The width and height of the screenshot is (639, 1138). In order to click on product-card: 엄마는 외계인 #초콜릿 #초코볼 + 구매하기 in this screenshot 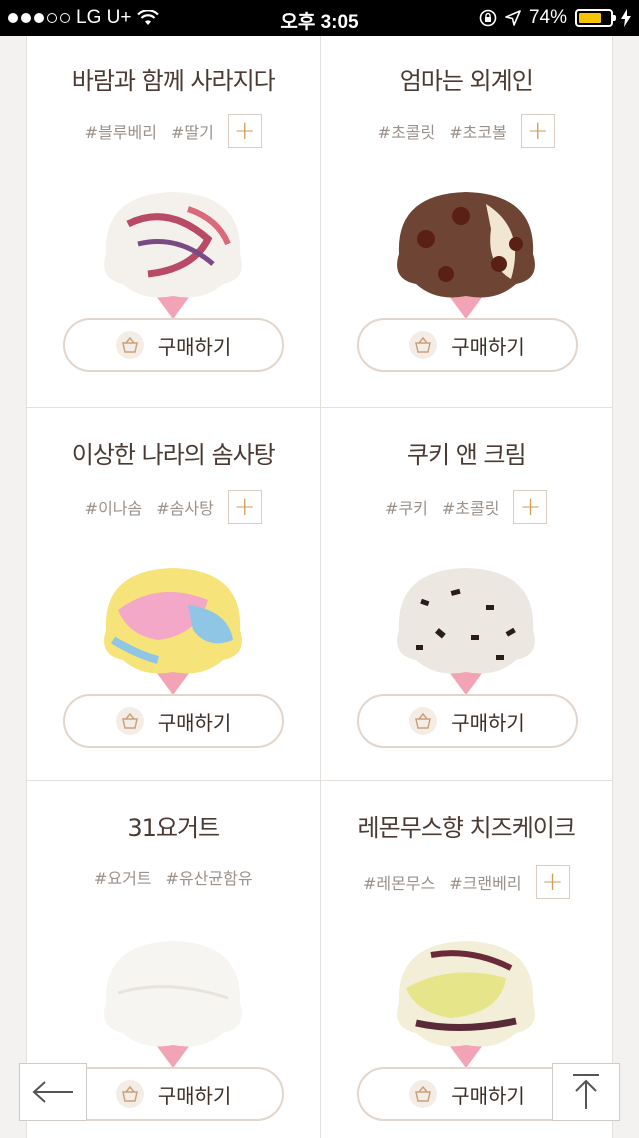, I will do `click(466, 221)`.